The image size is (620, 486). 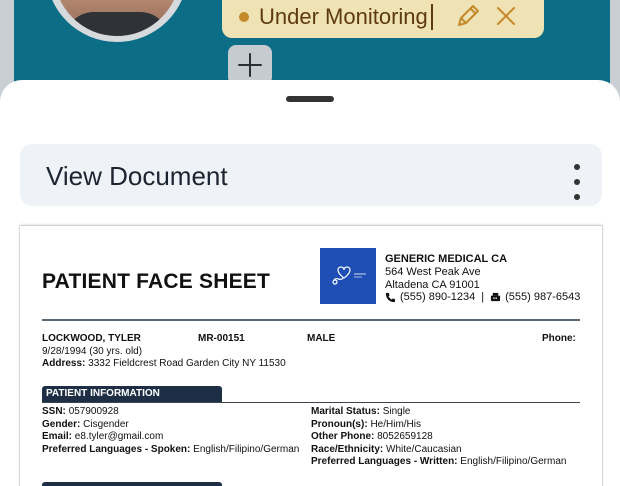 What do you see at coordinates (244, 17) in the screenshot?
I see `status-dot-icon` at bounding box center [244, 17].